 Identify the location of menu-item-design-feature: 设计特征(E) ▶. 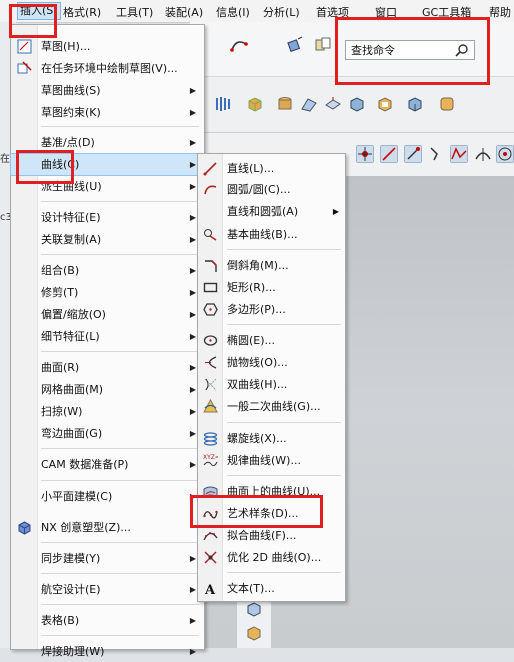
(107, 217).